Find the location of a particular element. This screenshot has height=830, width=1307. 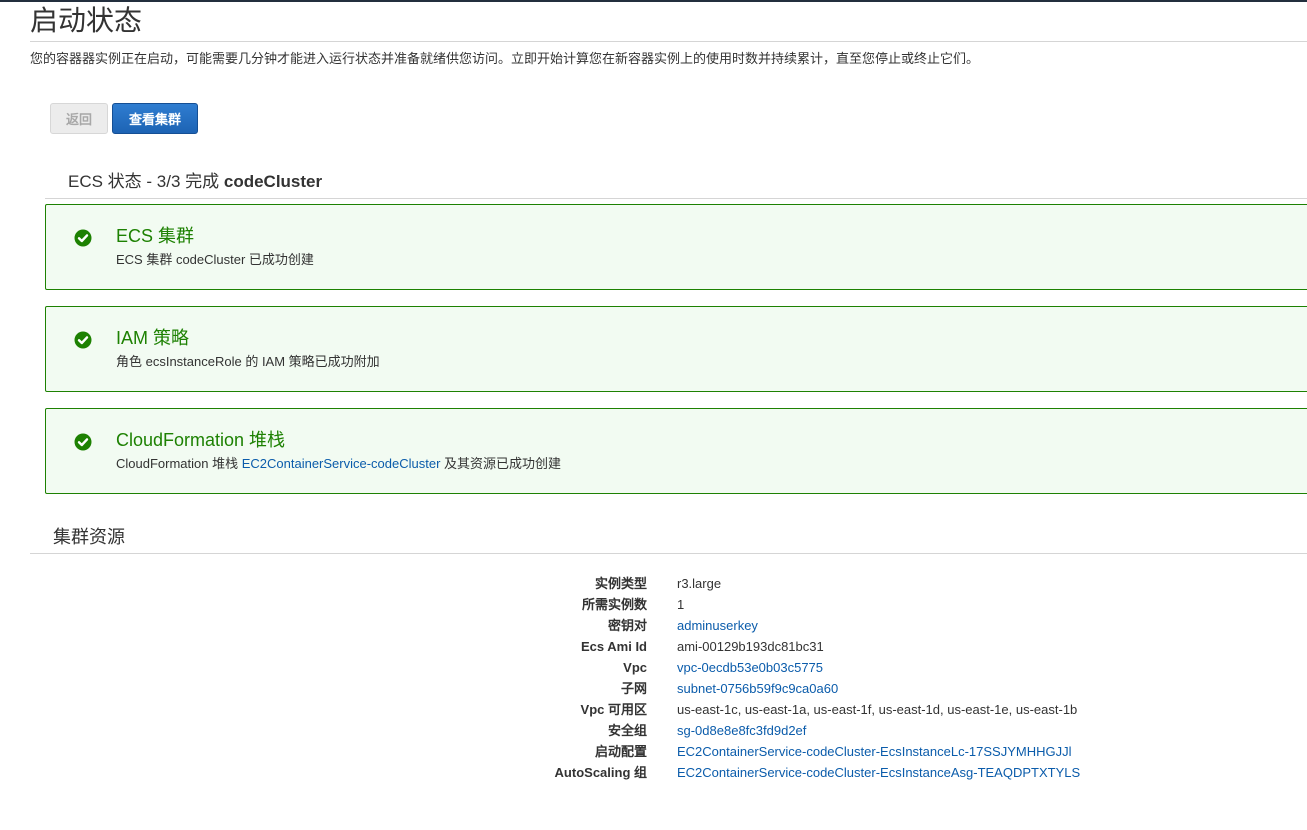

resource-row: 子网 subnet-0756b59f9c9ca0a60 is located at coordinates (653, 688).